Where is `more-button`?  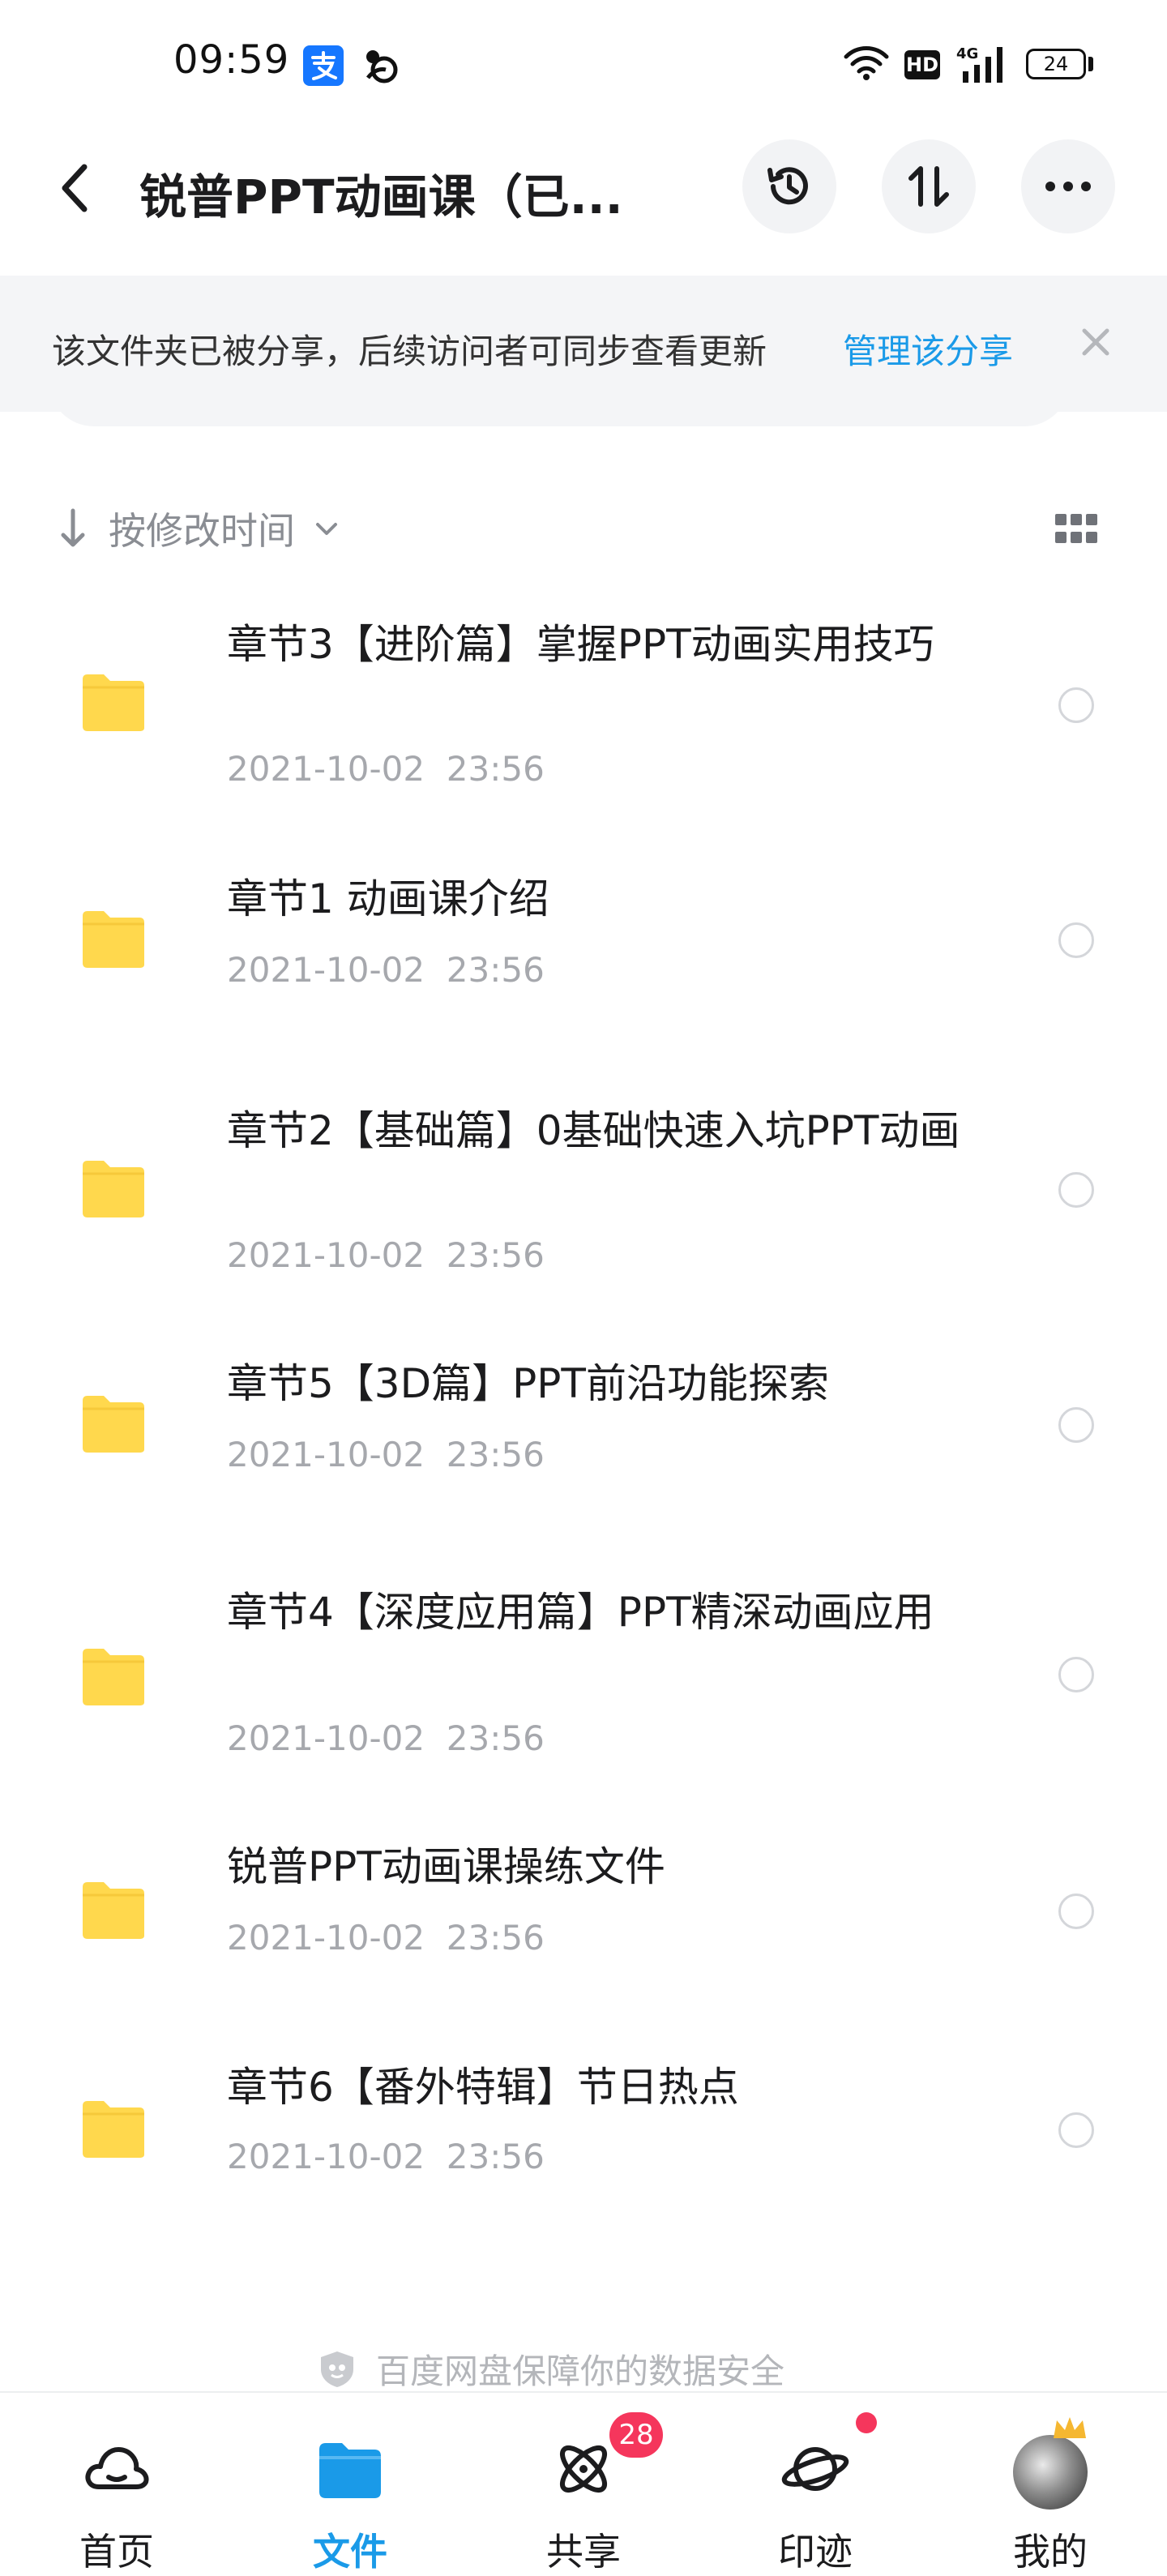 more-button is located at coordinates (1068, 186).